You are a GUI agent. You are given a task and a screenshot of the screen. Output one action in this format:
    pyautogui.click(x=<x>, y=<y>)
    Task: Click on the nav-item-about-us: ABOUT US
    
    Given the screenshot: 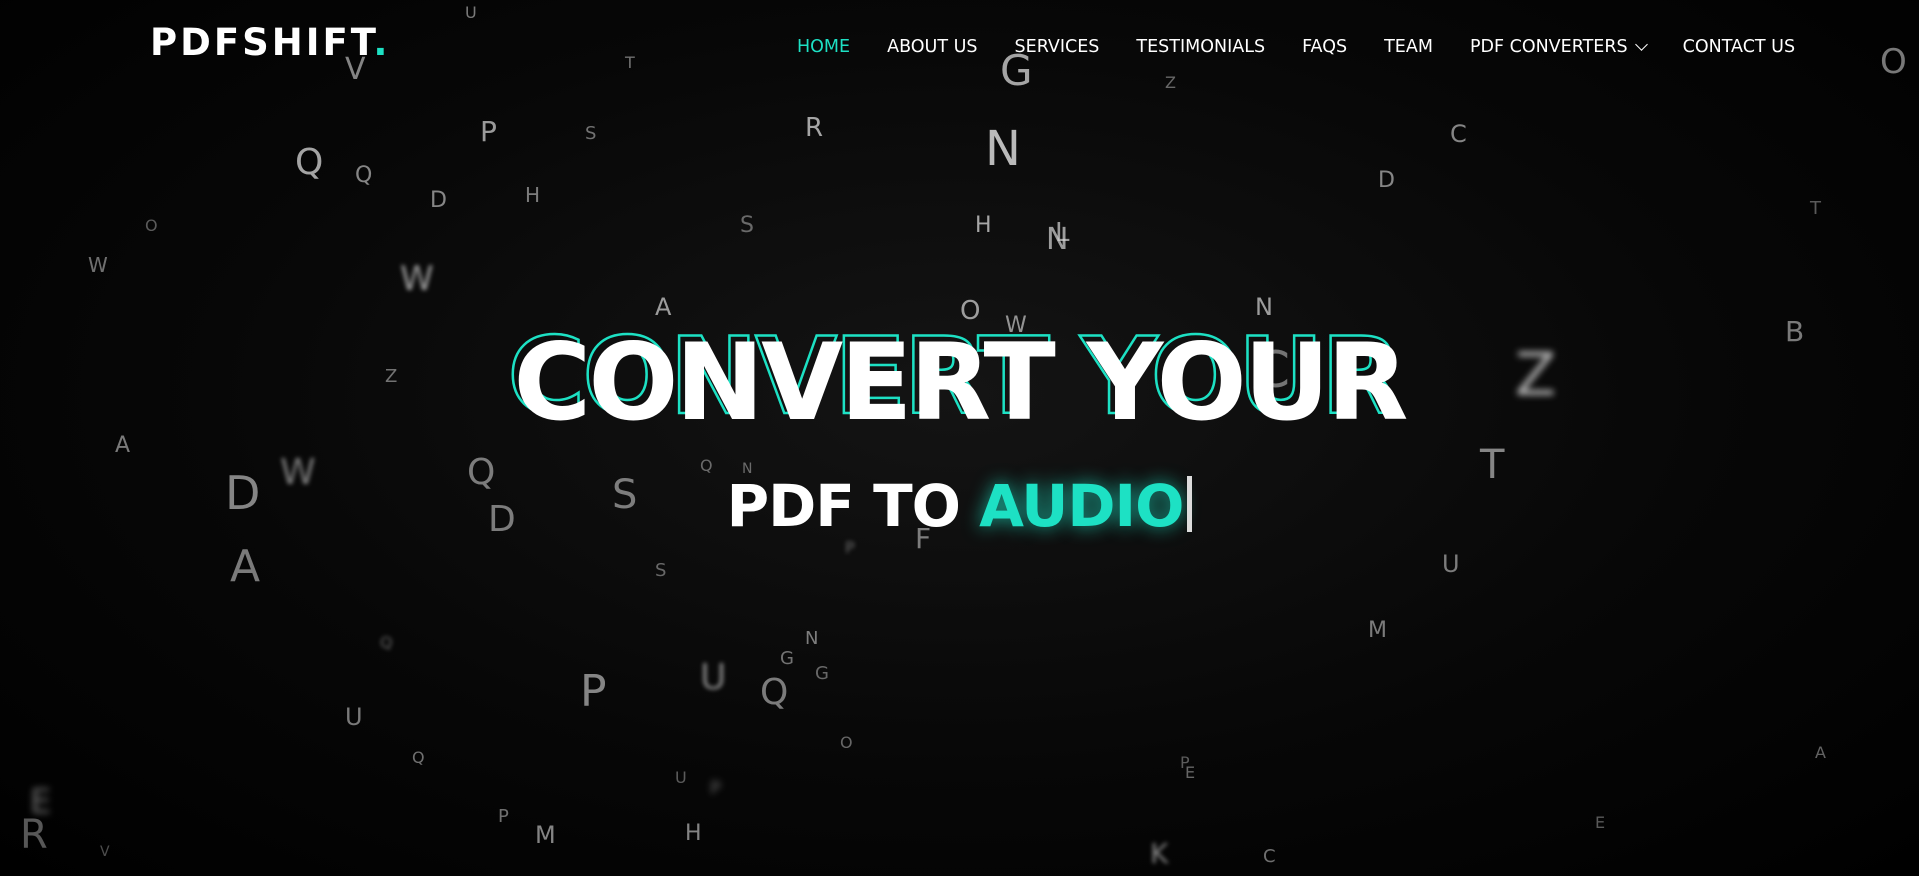 What is the action you would take?
    pyautogui.click(x=932, y=47)
    